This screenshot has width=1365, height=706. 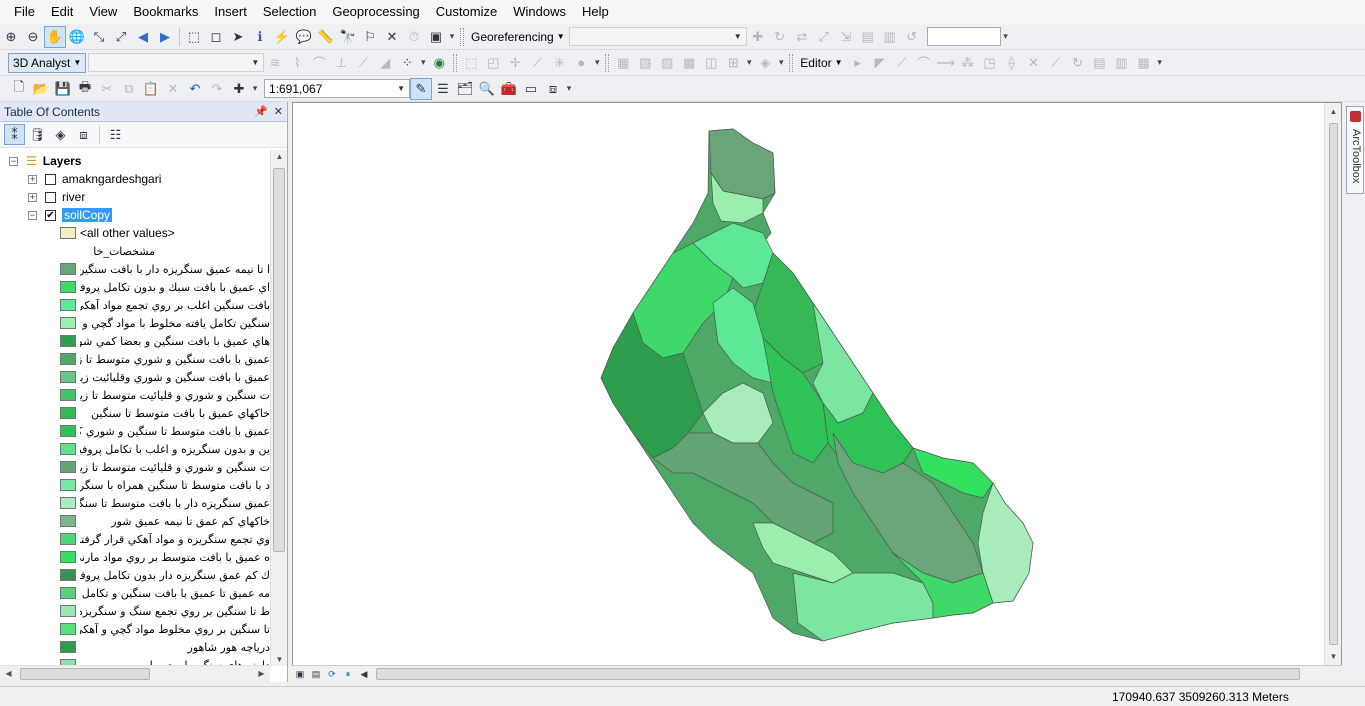 I want to click on list-by-visibility-icon: ◈, so click(x=60, y=134).